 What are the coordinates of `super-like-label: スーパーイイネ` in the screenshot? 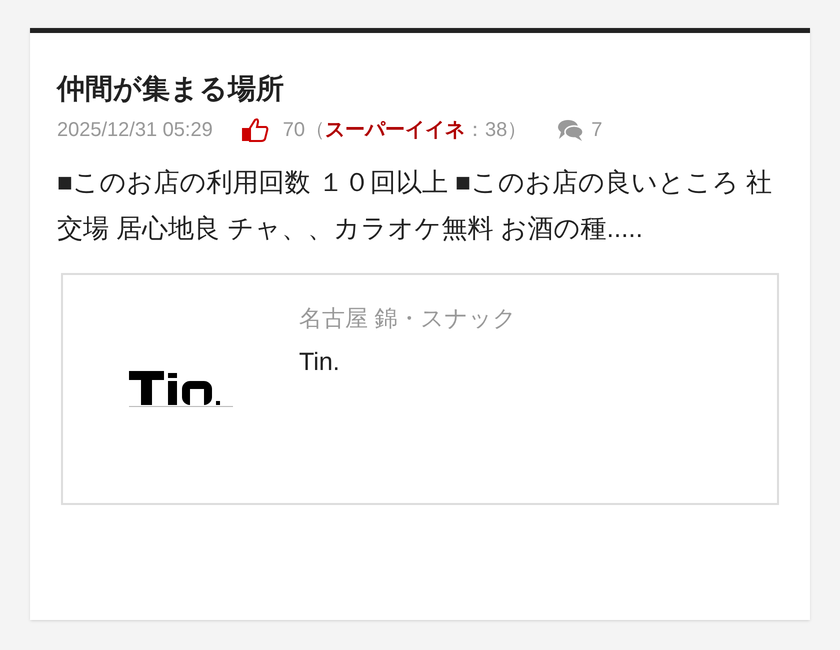 It's located at (394, 130).